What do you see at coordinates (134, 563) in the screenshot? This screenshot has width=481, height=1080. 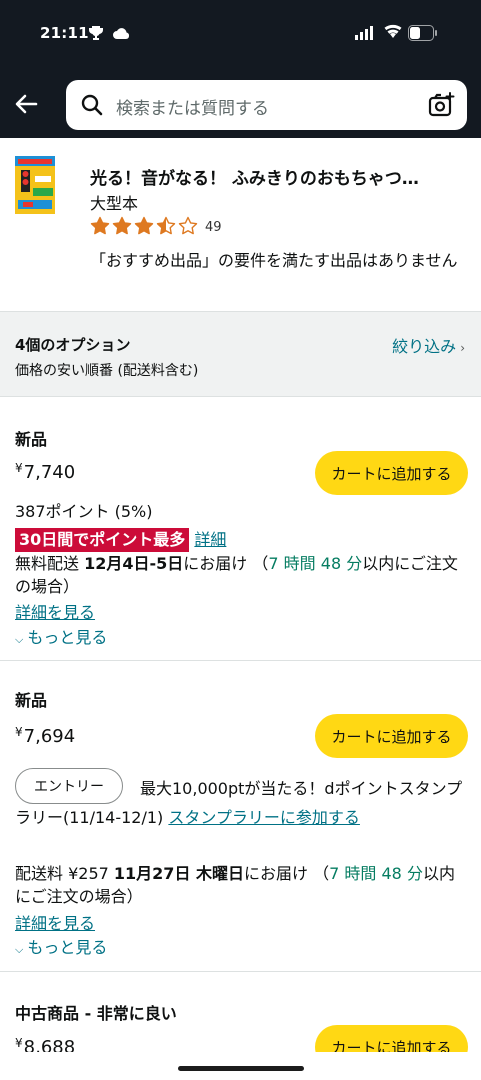 I see `delivery-dates: 12月4日-5日` at bounding box center [134, 563].